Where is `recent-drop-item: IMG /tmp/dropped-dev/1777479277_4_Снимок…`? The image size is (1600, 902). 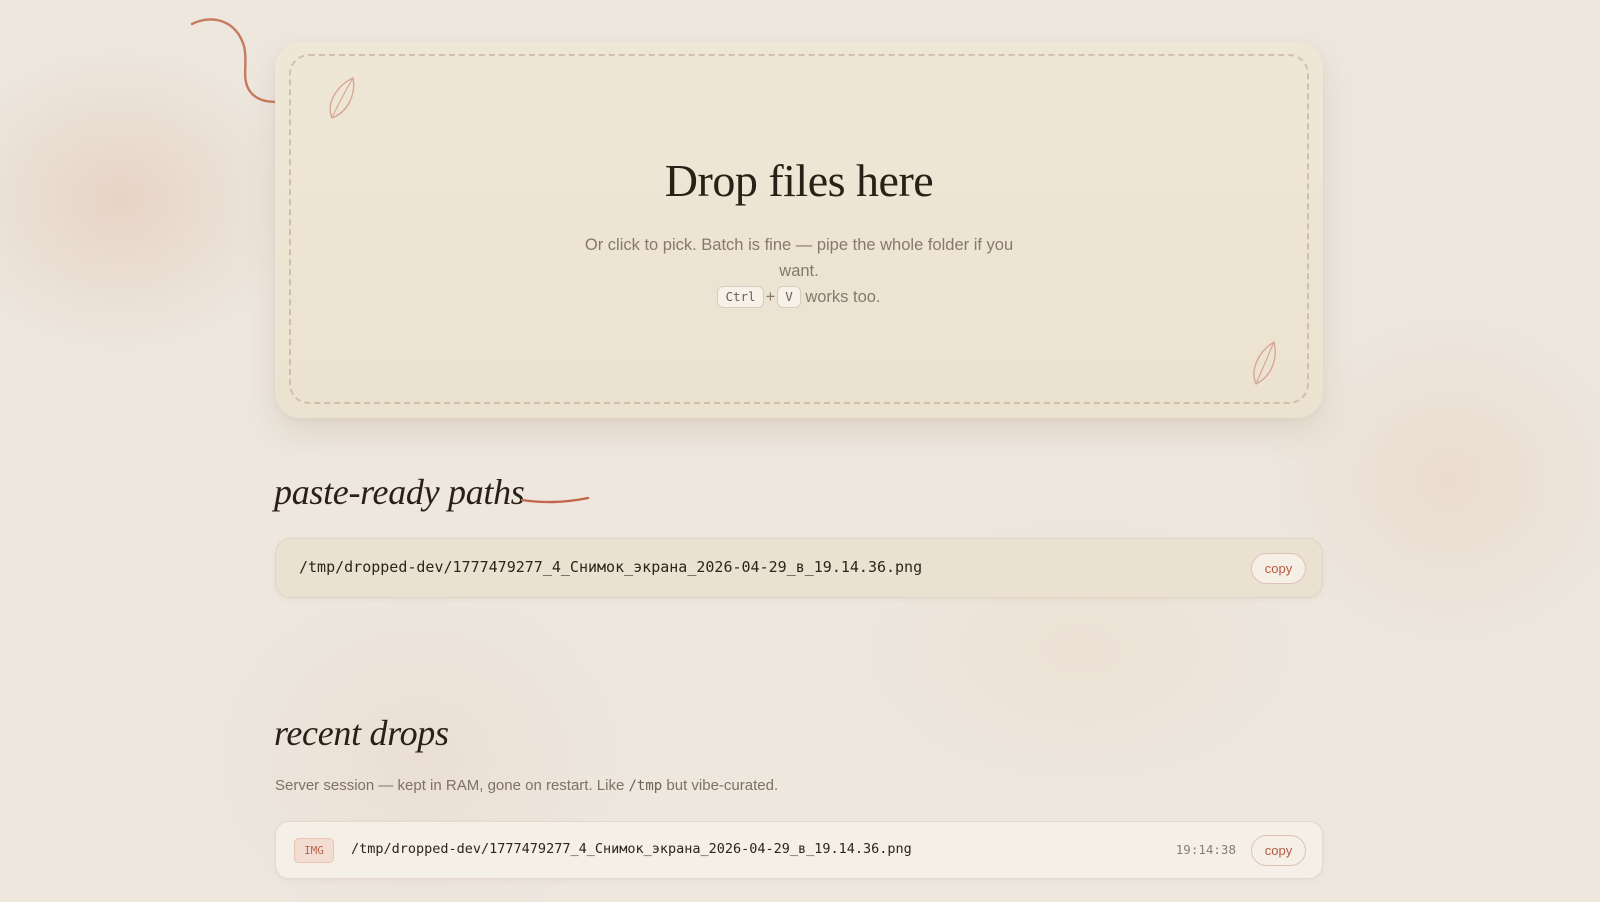 recent-drop-item: IMG /tmp/dropped-dev/1777479277_4_Снимок… is located at coordinates (799, 850).